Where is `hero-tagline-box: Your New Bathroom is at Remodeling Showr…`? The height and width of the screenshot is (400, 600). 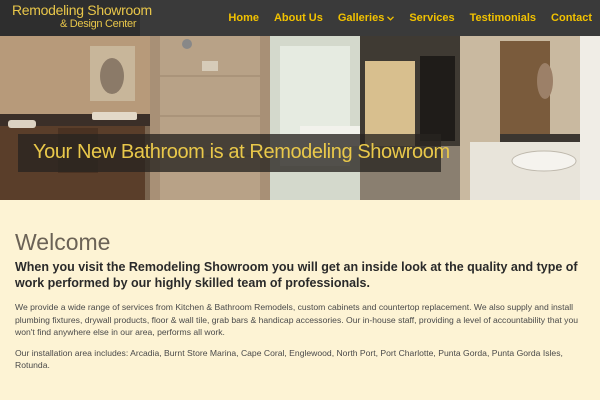 hero-tagline-box: Your New Bathroom is at Remodeling Showr… is located at coordinates (234, 153).